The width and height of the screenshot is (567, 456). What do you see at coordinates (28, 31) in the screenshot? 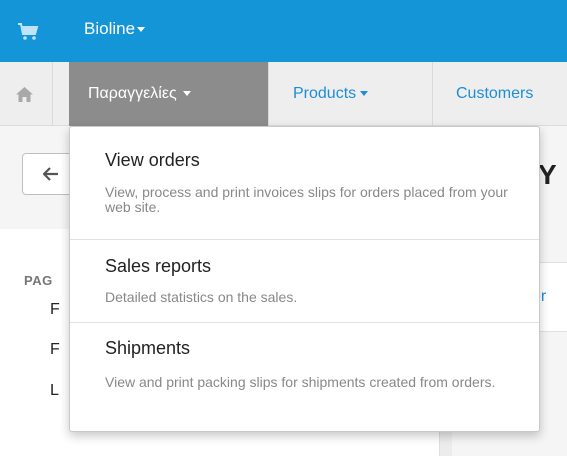
I see `shopping-cart-icon` at bounding box center [28, 31].